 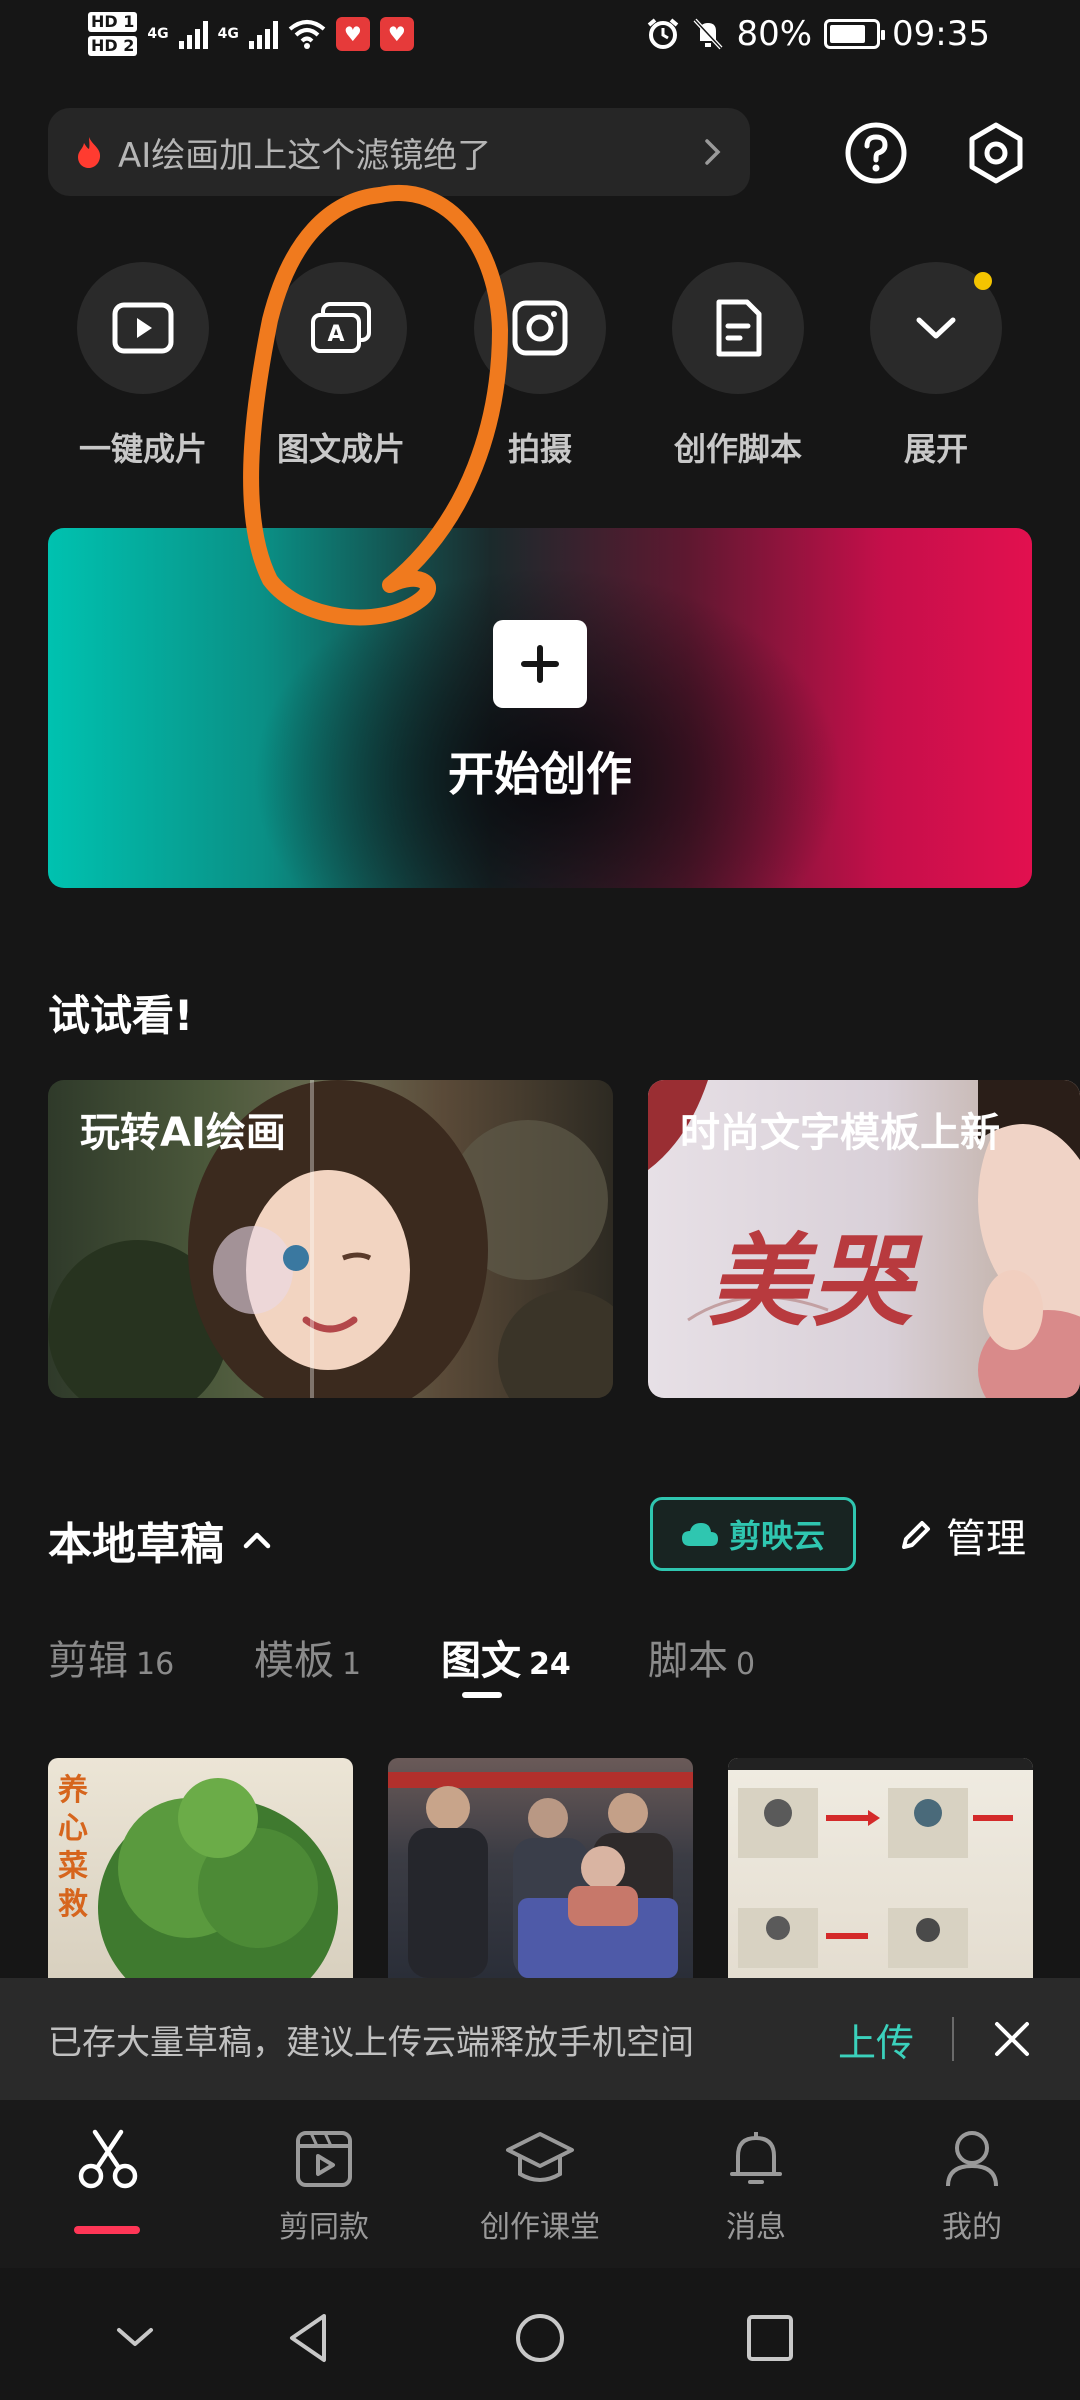 I want to click on notice-divider, so click(x=953, y=2039).